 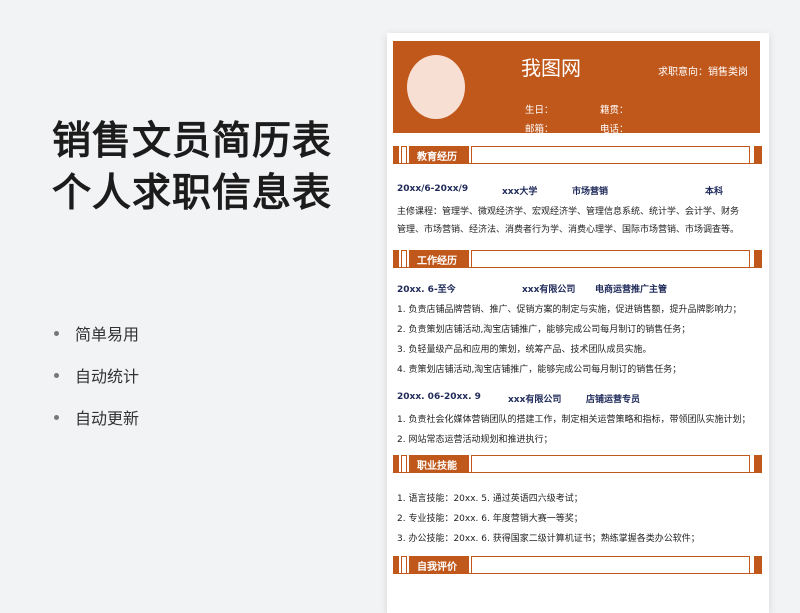 I want to click on feature-item: 自动更新, so click(x=96, y=417).